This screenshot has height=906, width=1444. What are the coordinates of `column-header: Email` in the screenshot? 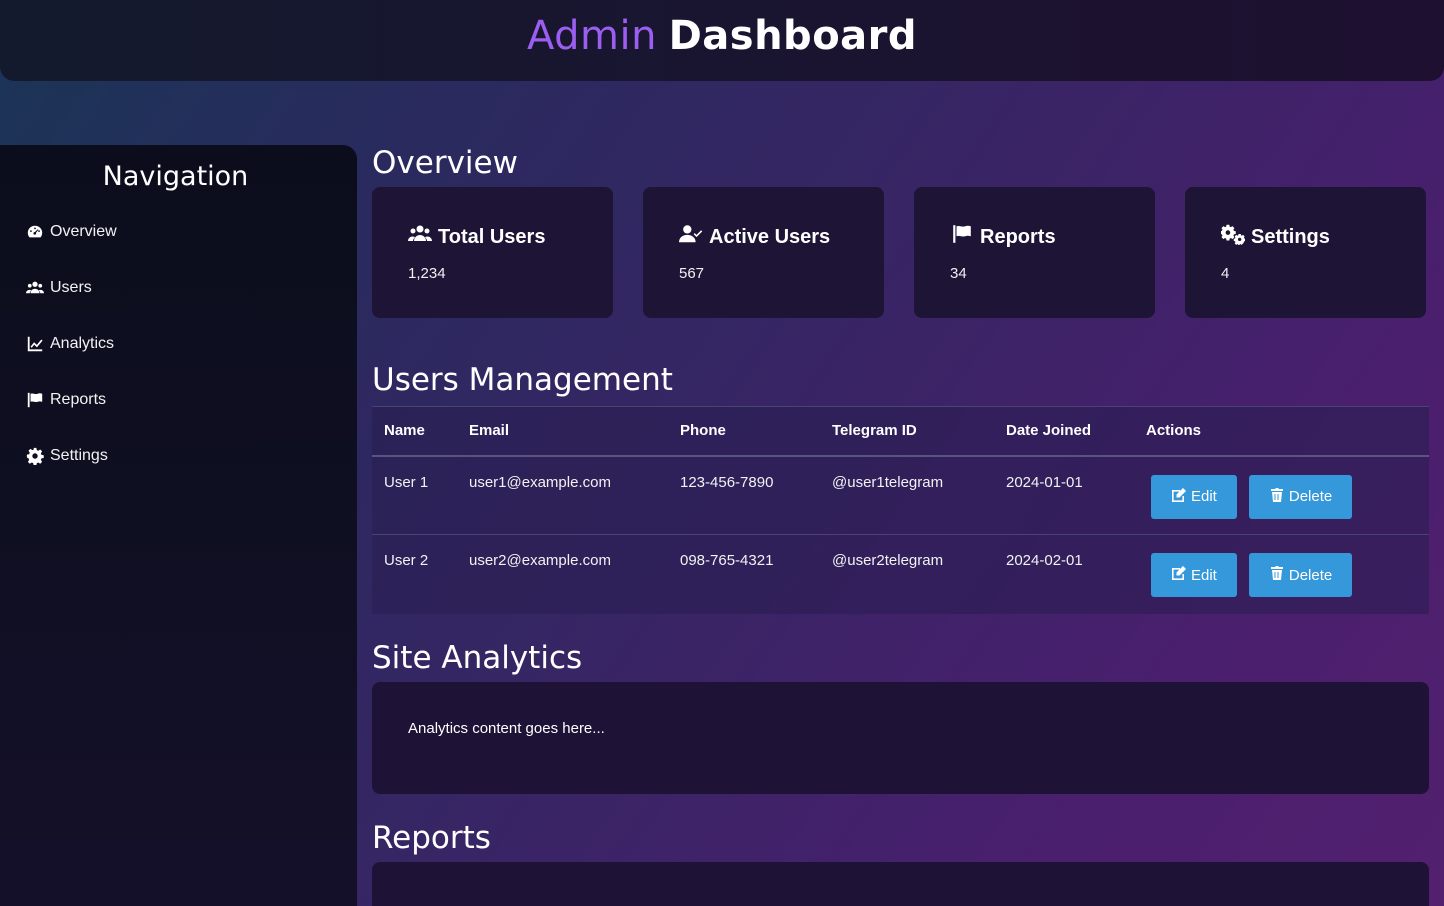 It's located at (489, 431).